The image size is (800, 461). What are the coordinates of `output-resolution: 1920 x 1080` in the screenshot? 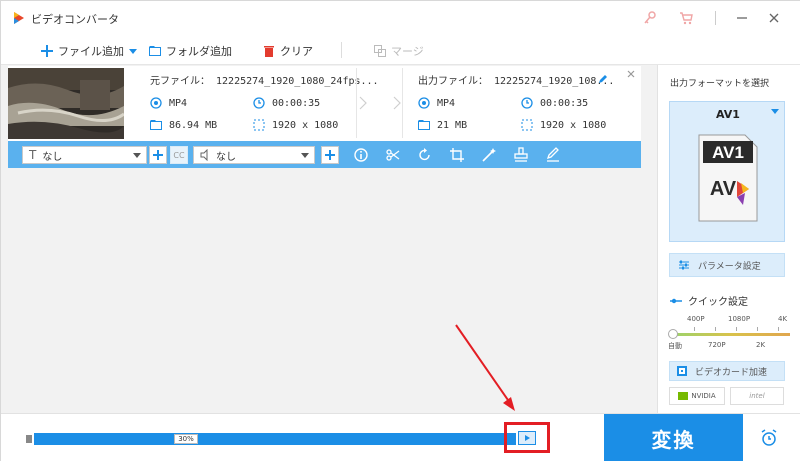 It's located at (563, 125).